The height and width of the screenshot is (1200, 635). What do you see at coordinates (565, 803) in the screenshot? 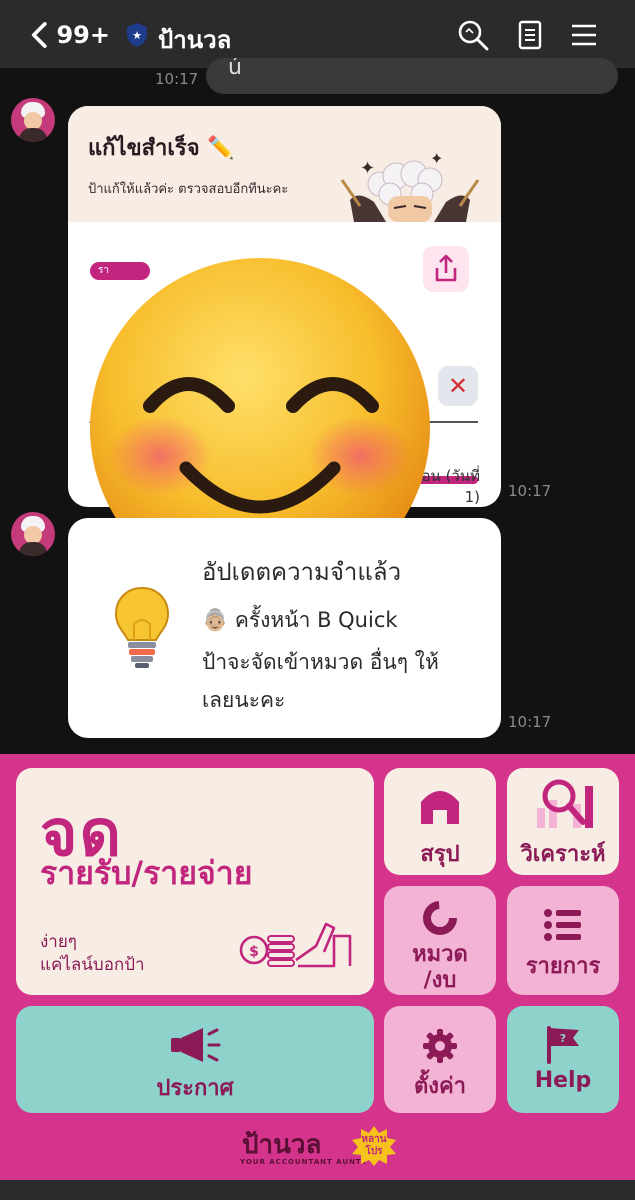
I see `analyze-magnifier-icon` at bounding box center [565, 803].